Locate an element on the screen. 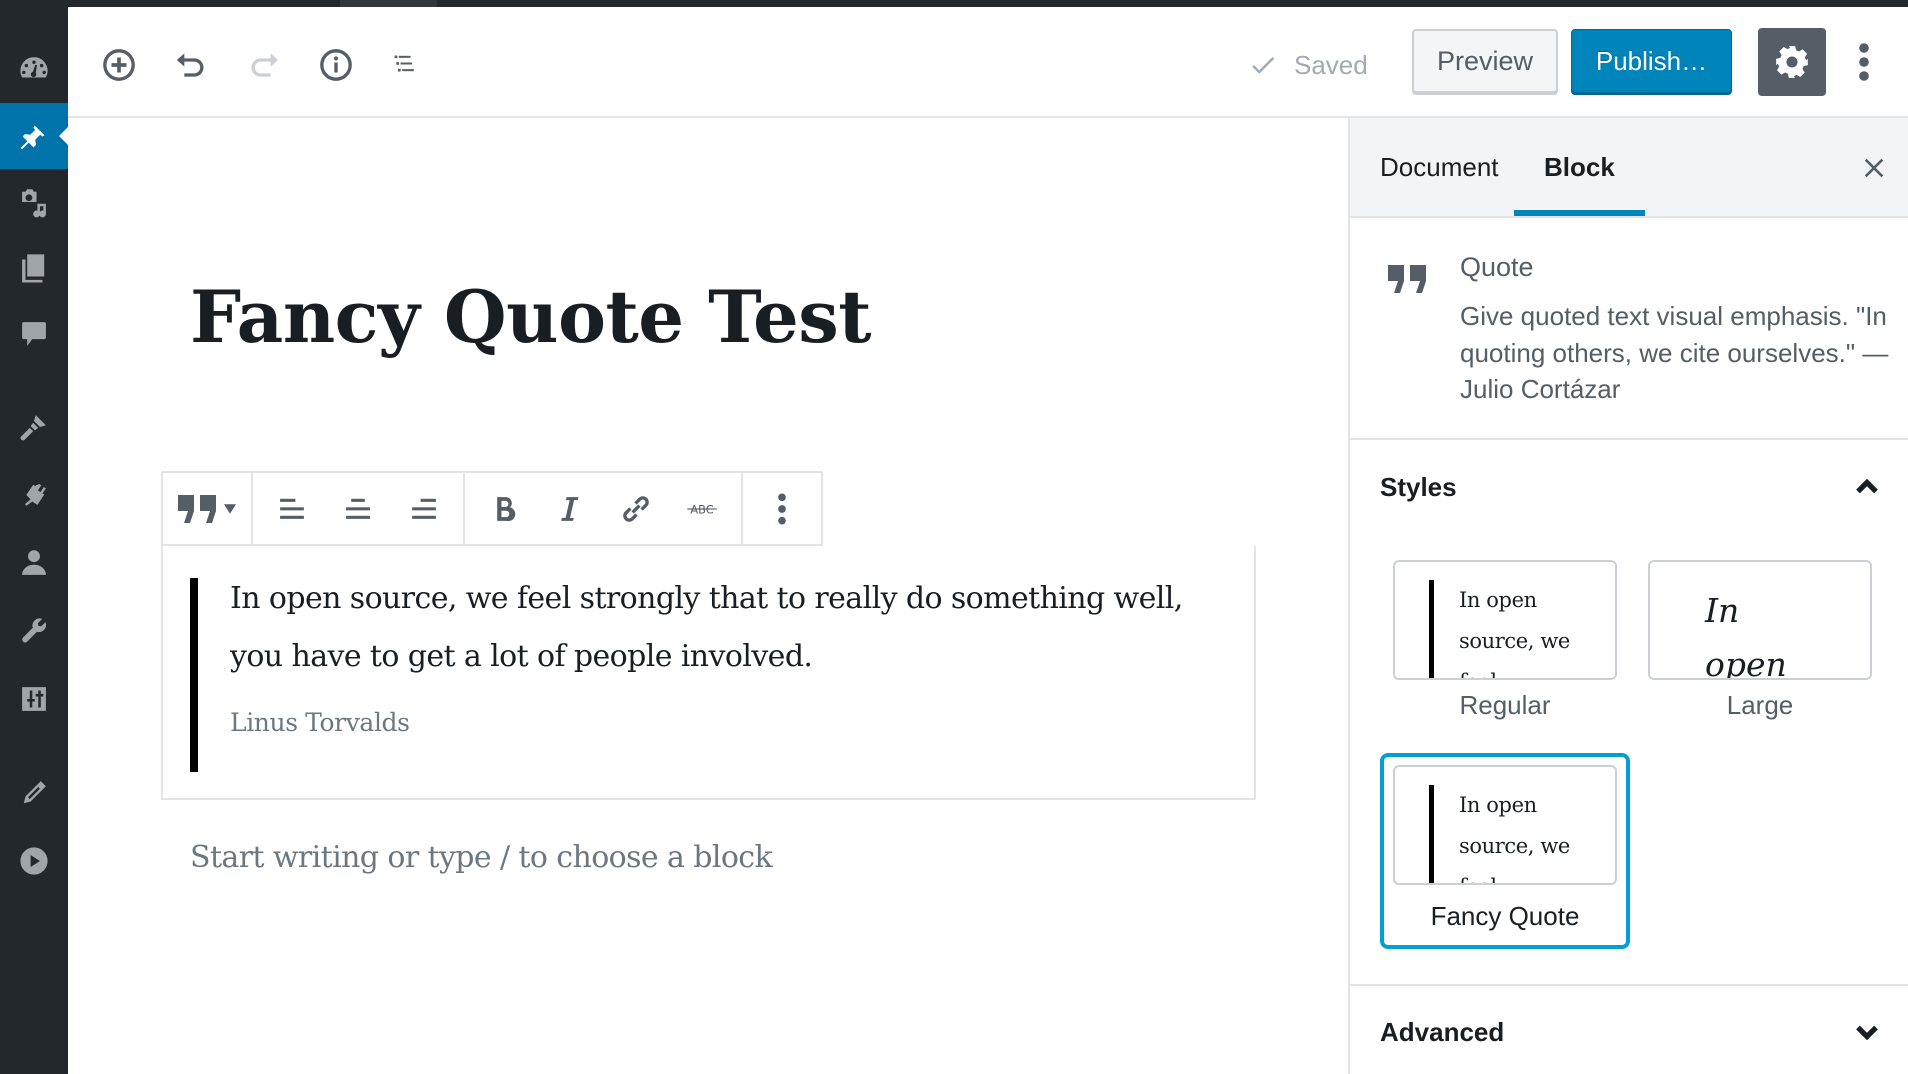  menu-item-appearance is located at coordinates (34, 427).